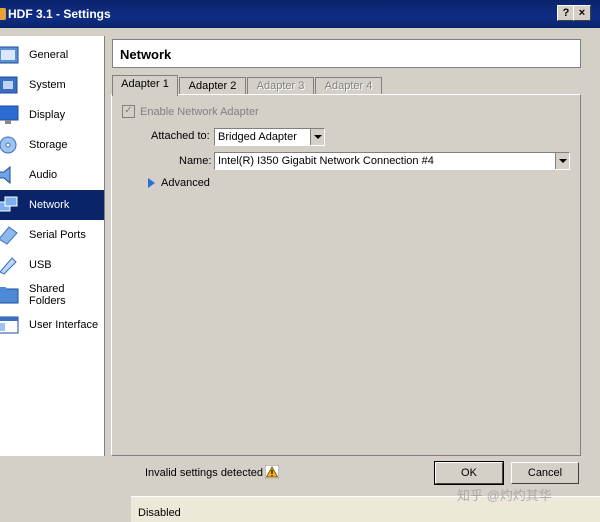 This screenshot has width=600, height=522. What do you see at coordinates (212, 86) in the screenshot?
I see `tab-adapter-2: Adapter 2` at bounding box center [212, 86].